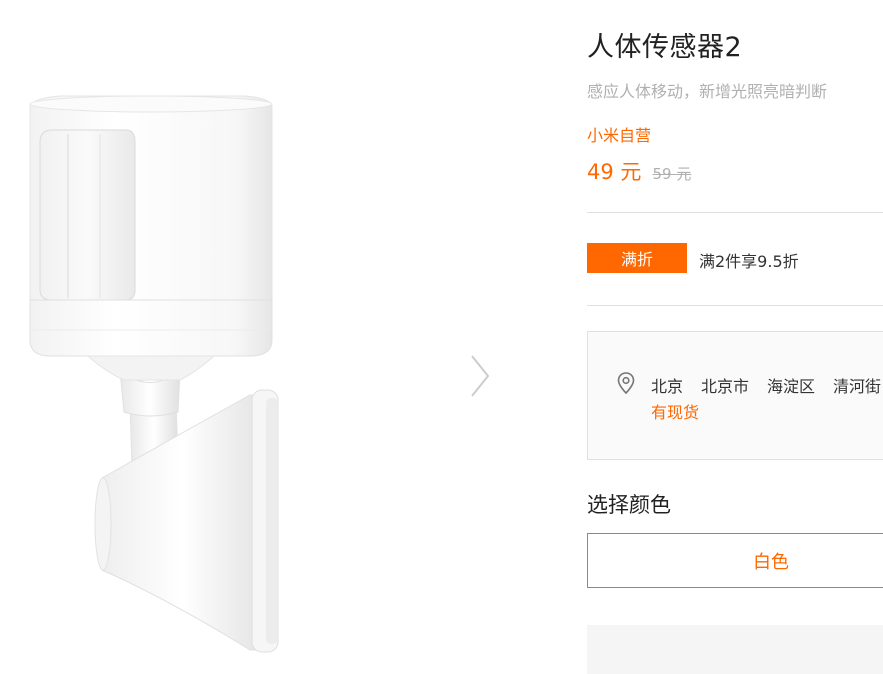 This screenshot has width=883, height=674. I want to click on stock-status: 有现货, so click(675, 412).